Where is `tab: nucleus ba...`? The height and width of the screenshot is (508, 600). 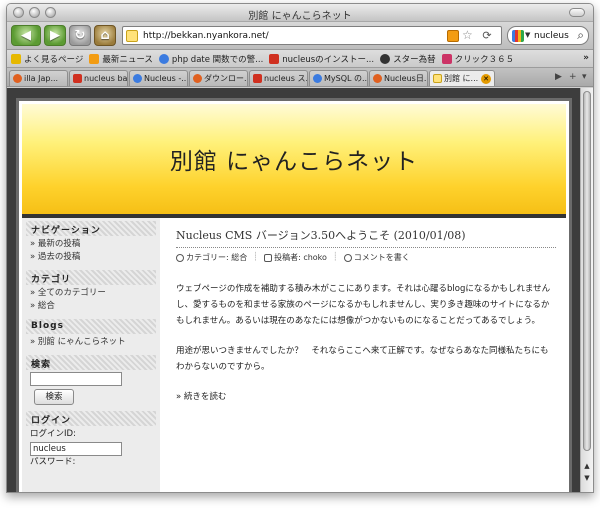 tab: nucleus ba... is located at coordinates (98, 78).